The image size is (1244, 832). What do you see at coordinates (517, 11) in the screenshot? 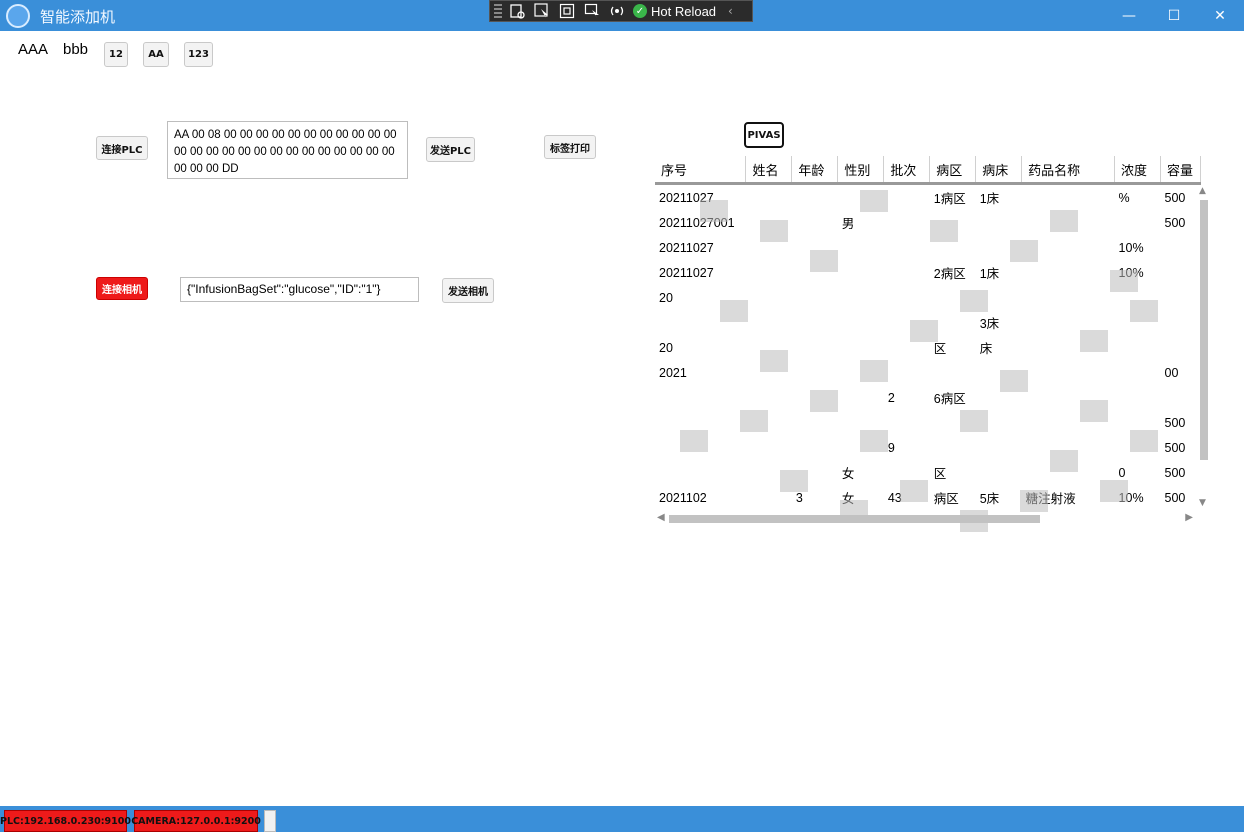
I see `live-visual-tree-icon` at bounding box center [517, 11].